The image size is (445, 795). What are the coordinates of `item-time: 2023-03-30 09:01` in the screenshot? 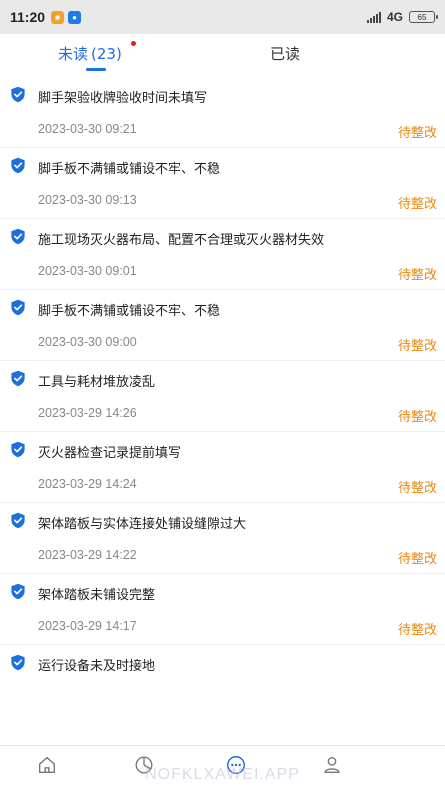 It's located at (87, 271).